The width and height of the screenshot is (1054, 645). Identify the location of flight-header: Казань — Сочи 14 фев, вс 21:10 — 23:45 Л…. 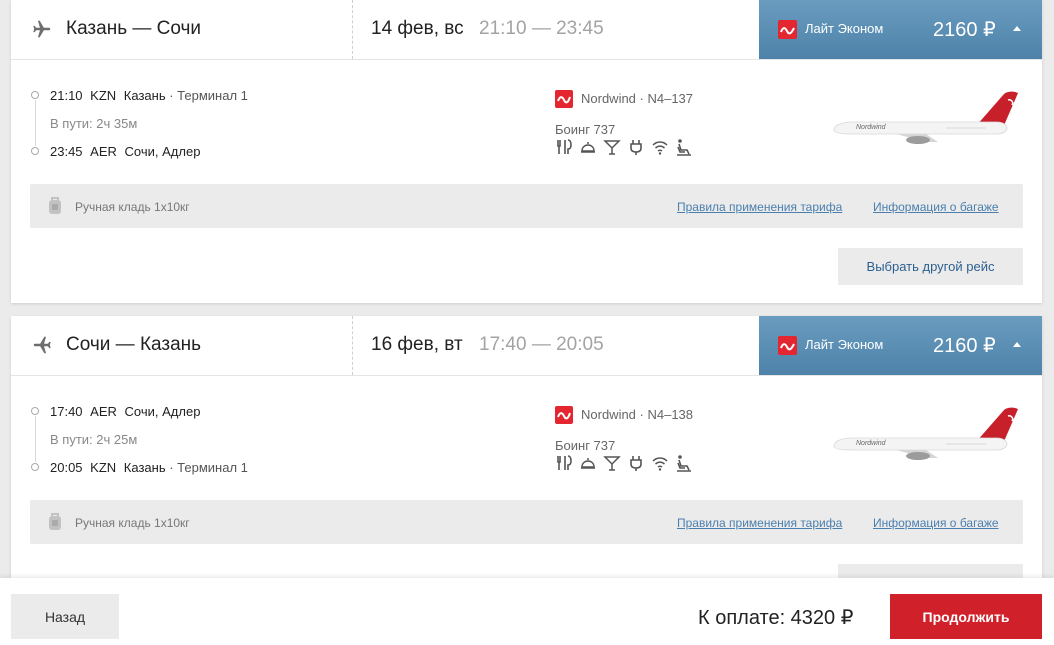
(526, 30).